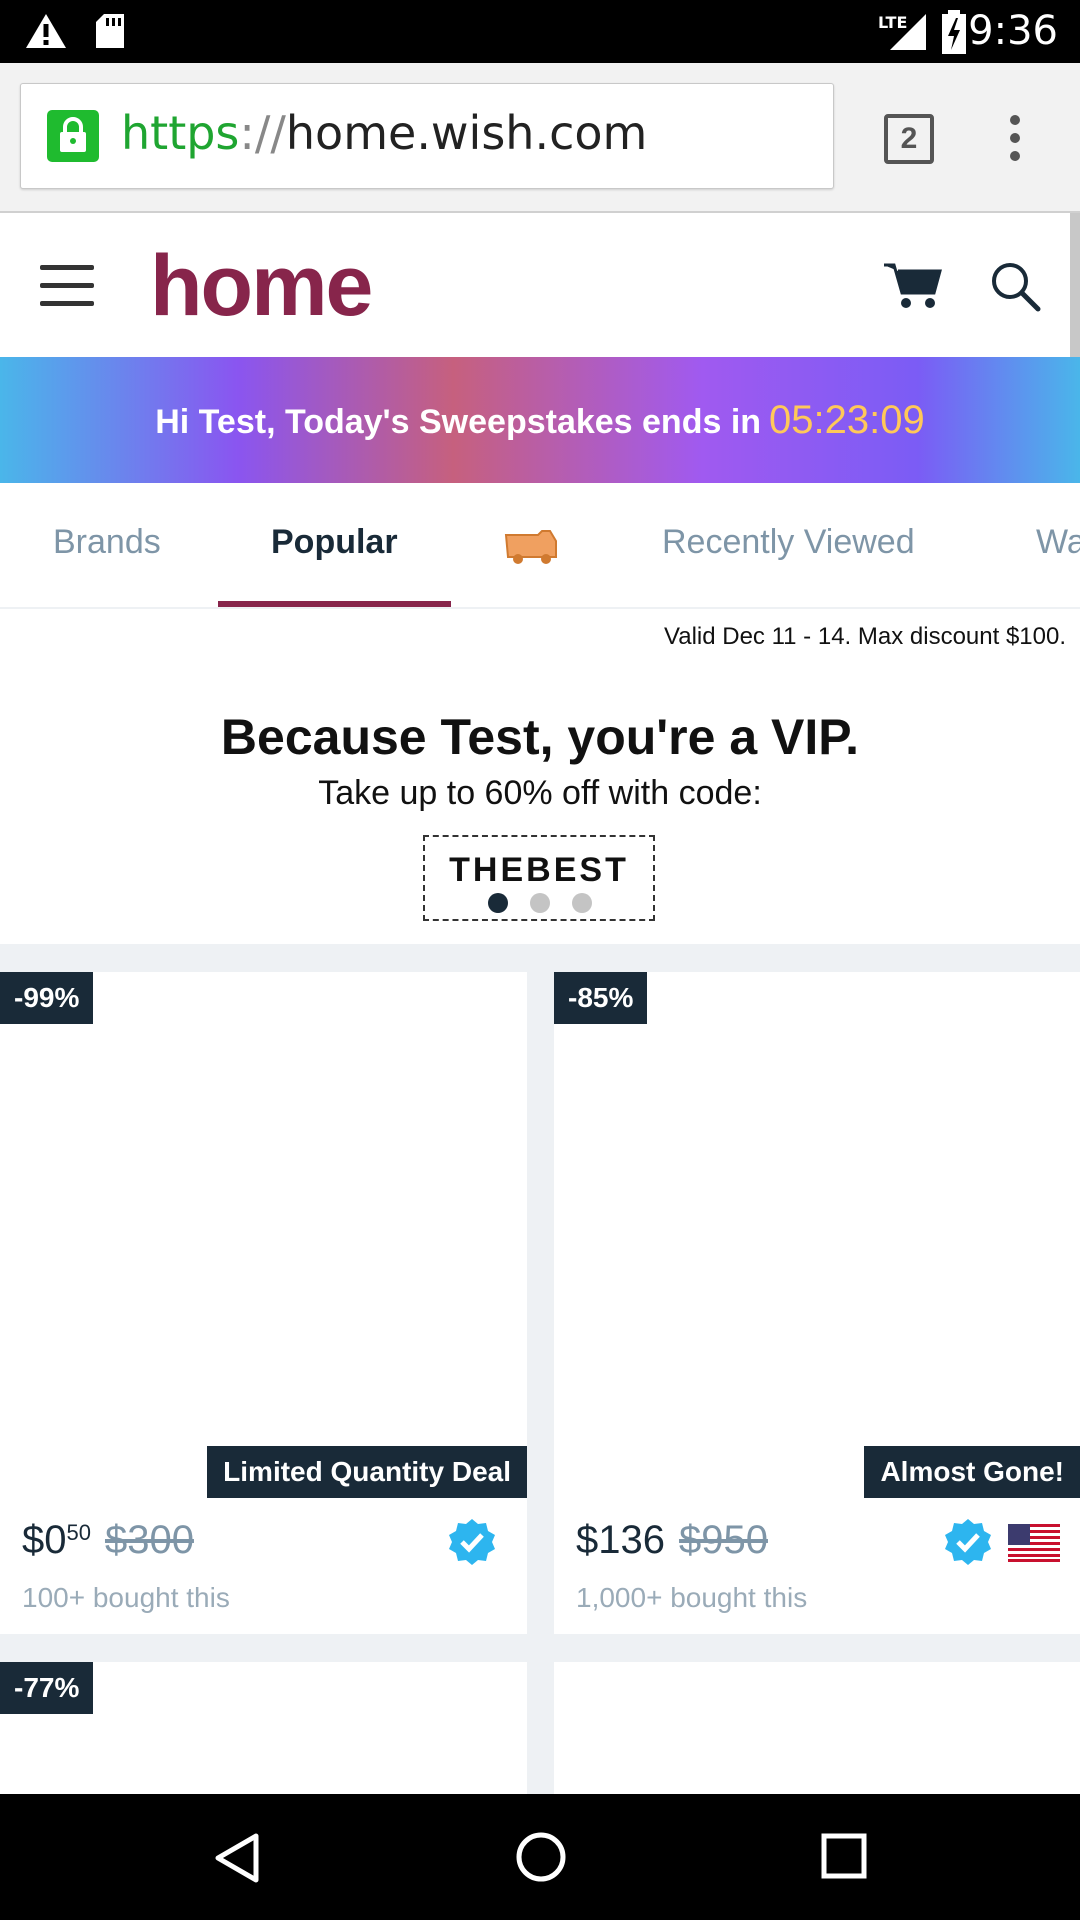 This screenshot has width=1080, height=1920. What do you see at coordinates (847, 420) in the screenshot?
I see `sweepstakes-timer: 05:23:09` at bounding box center [847, 420].